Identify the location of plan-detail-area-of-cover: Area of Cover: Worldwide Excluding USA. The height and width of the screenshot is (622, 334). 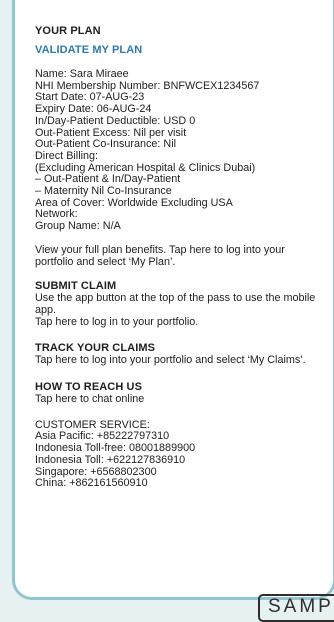
(134, 202).